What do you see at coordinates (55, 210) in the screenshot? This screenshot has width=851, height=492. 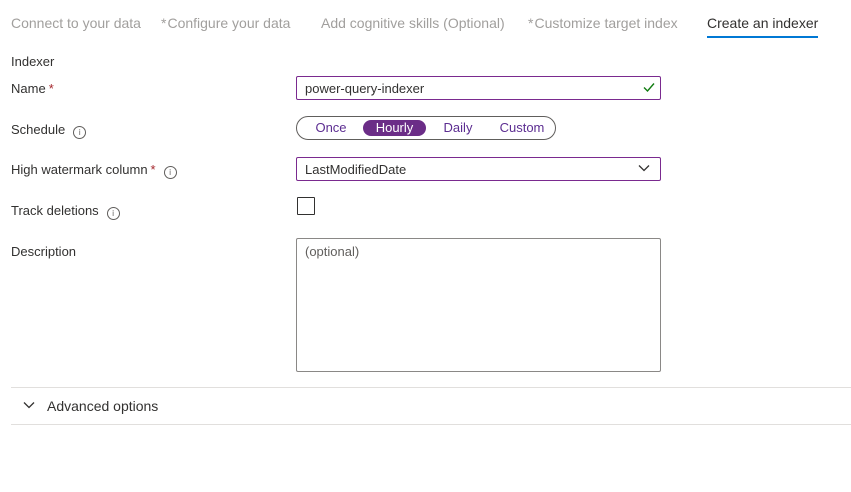 I see `track-deletions-label-text: Track deletions` at bounding box center [55, 210].